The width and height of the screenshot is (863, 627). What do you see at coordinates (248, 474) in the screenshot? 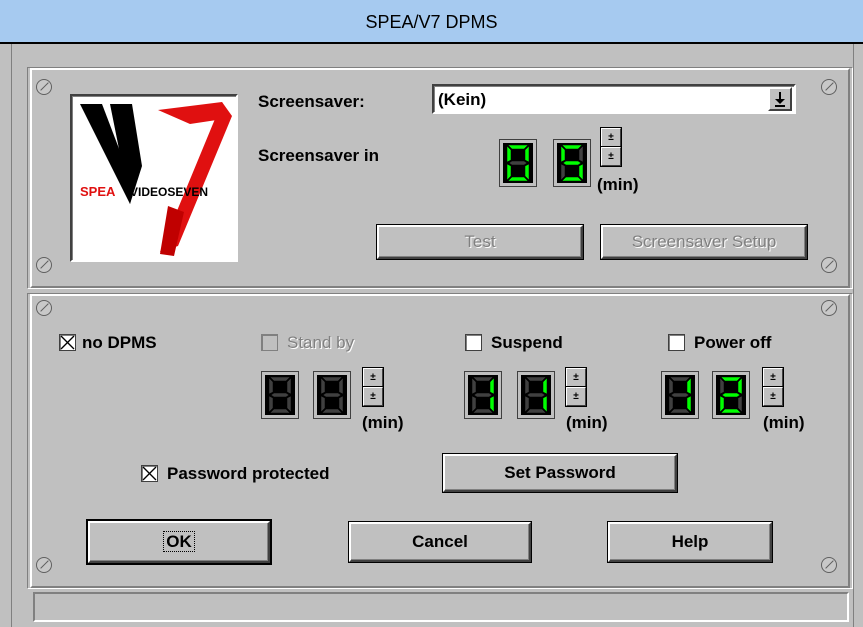
I see `password-protected-label: Password protected` at bounding box center [248, 474].